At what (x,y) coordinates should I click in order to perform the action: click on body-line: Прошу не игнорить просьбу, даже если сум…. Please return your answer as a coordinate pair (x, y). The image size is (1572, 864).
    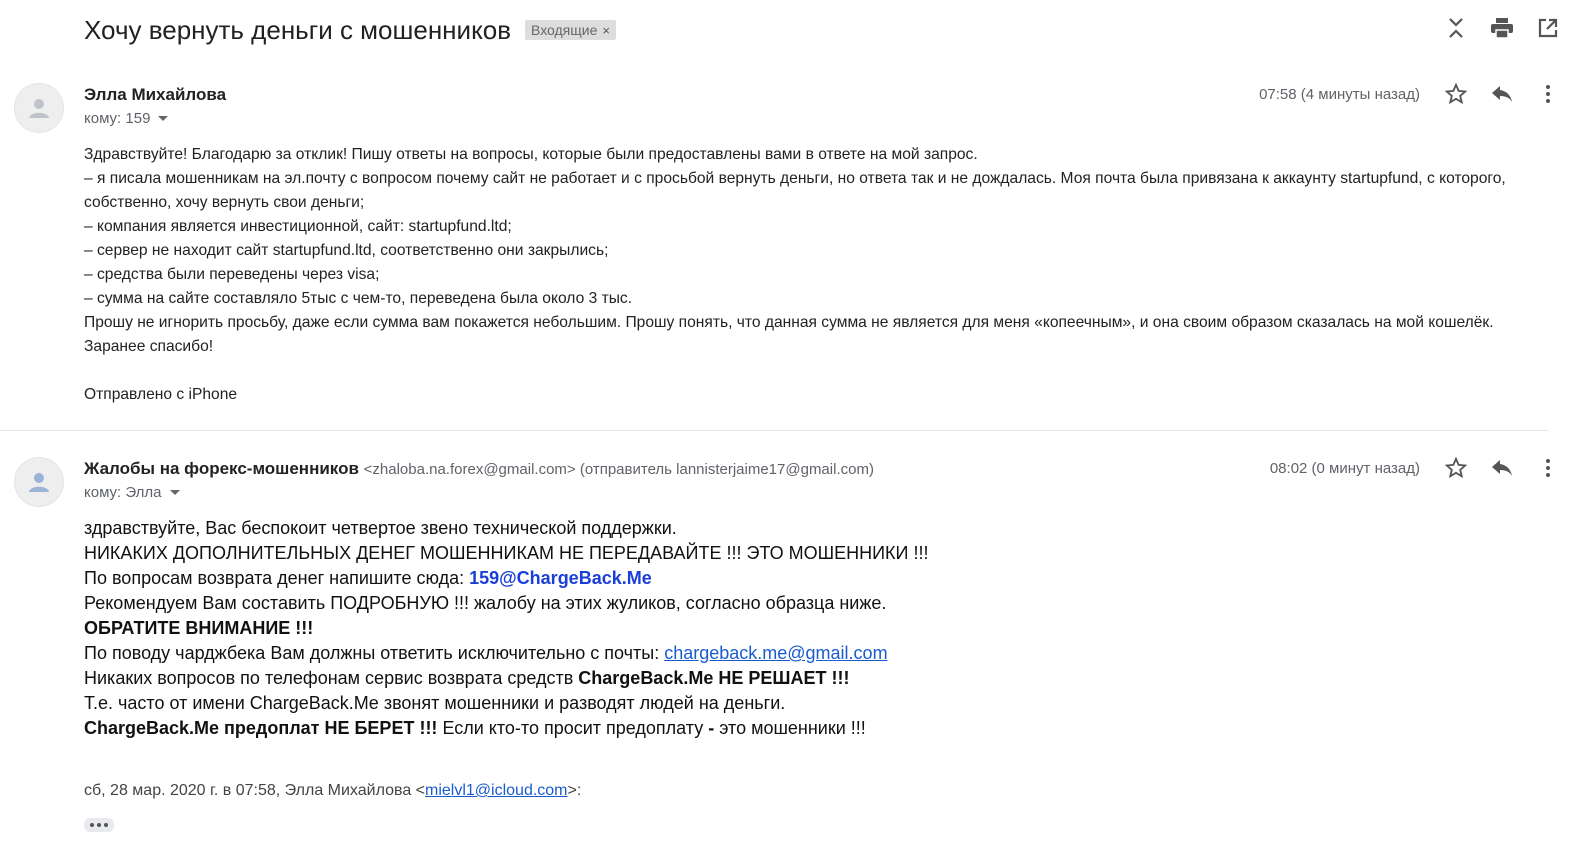
    Looking at the image, I should click on (789, 322).